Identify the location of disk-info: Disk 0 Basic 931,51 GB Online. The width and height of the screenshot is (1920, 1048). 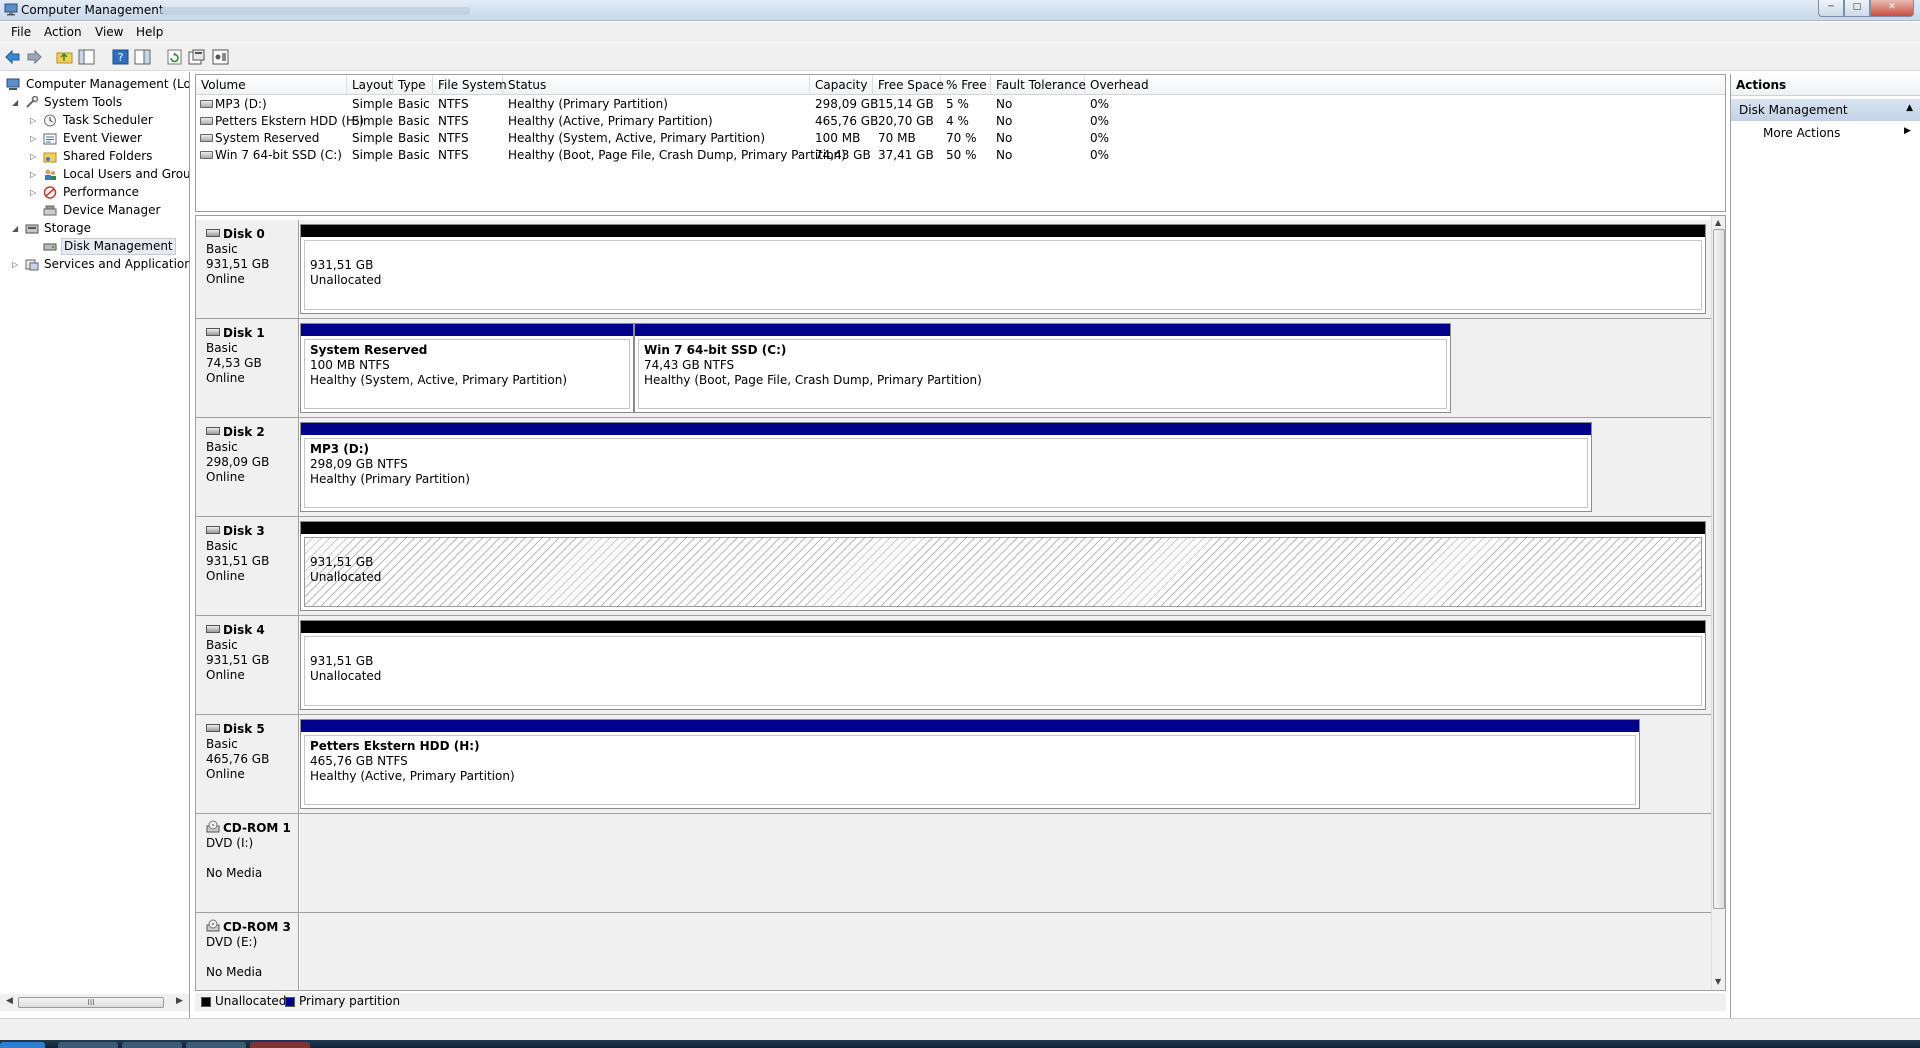
(247, 269).